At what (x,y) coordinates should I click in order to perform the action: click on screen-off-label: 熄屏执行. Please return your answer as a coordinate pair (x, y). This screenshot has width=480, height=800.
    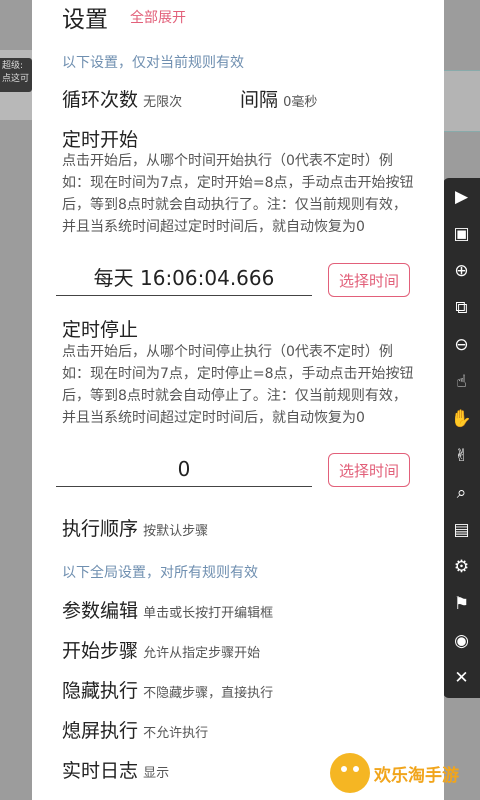
    Looking at the image, I should click on (100, 731).